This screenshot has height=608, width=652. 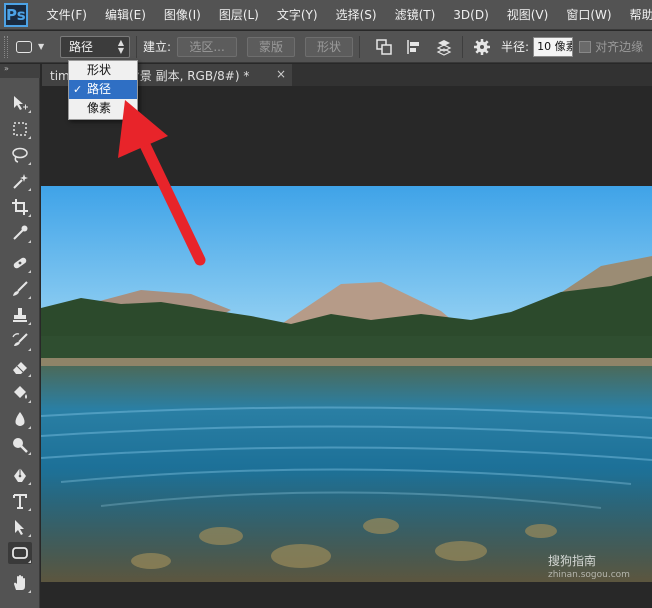 I want to click on dropdown-item-pixels: 像素, so click(x=103, y=108).